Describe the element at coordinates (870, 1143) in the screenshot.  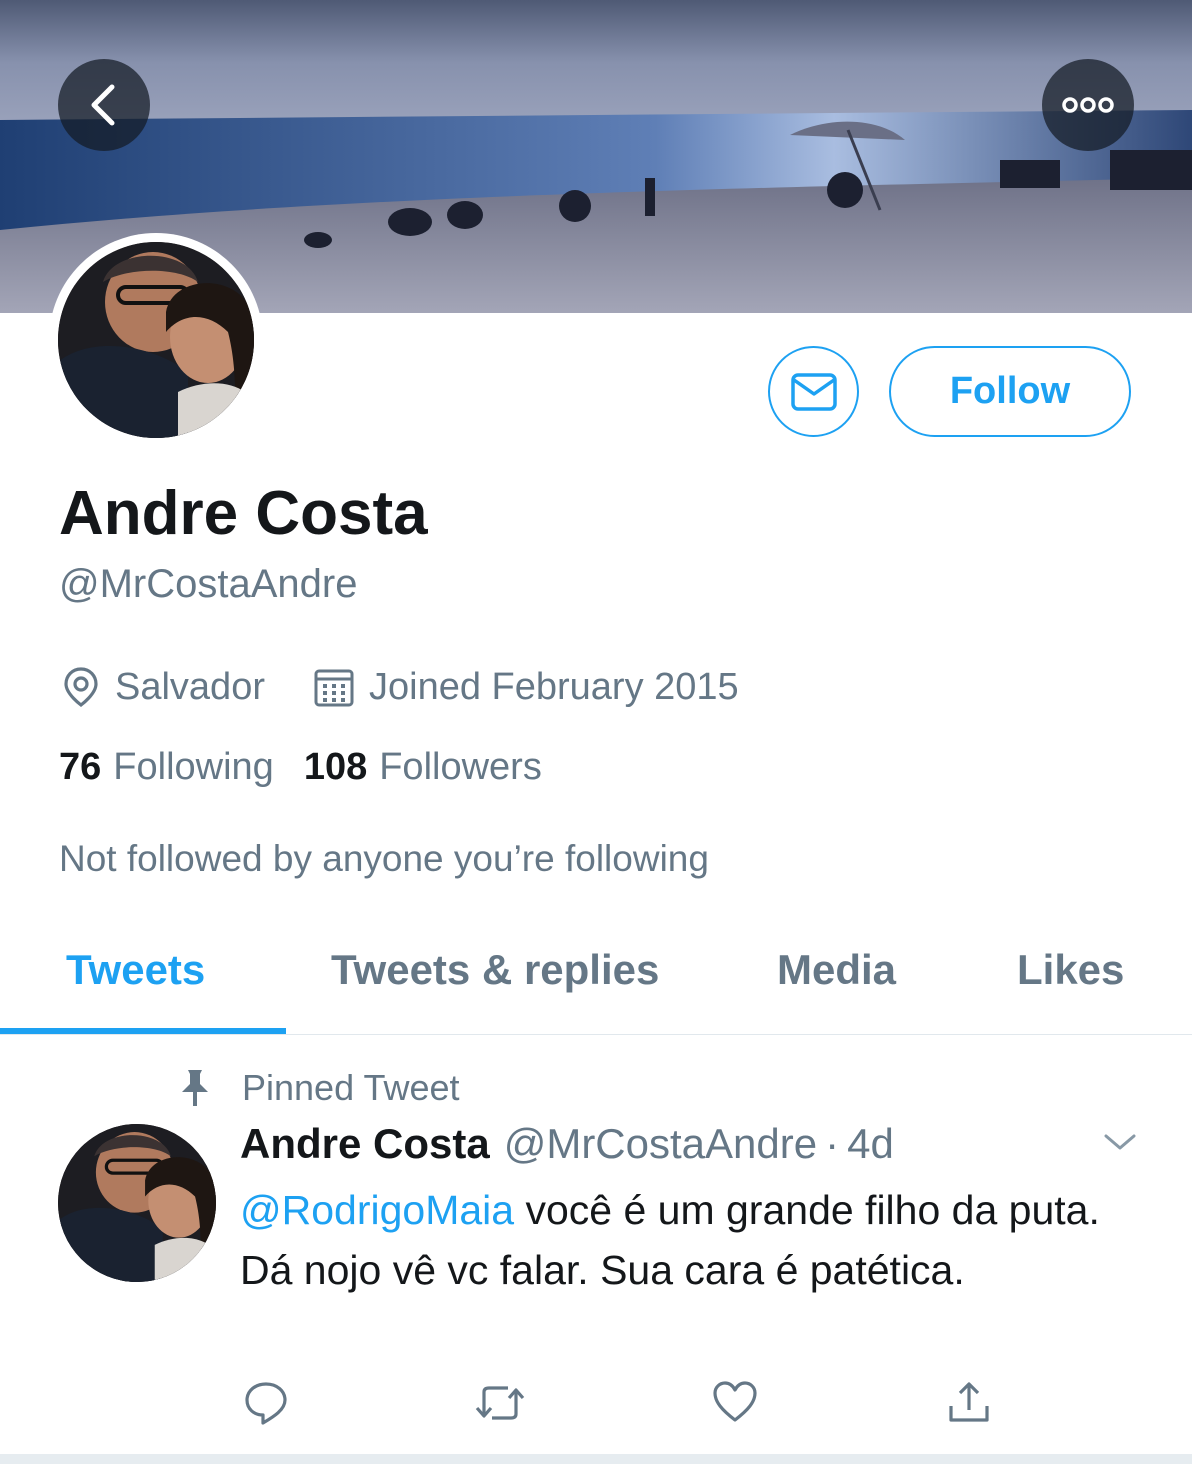
I see `tweet-timestamp: 4d` at that location.